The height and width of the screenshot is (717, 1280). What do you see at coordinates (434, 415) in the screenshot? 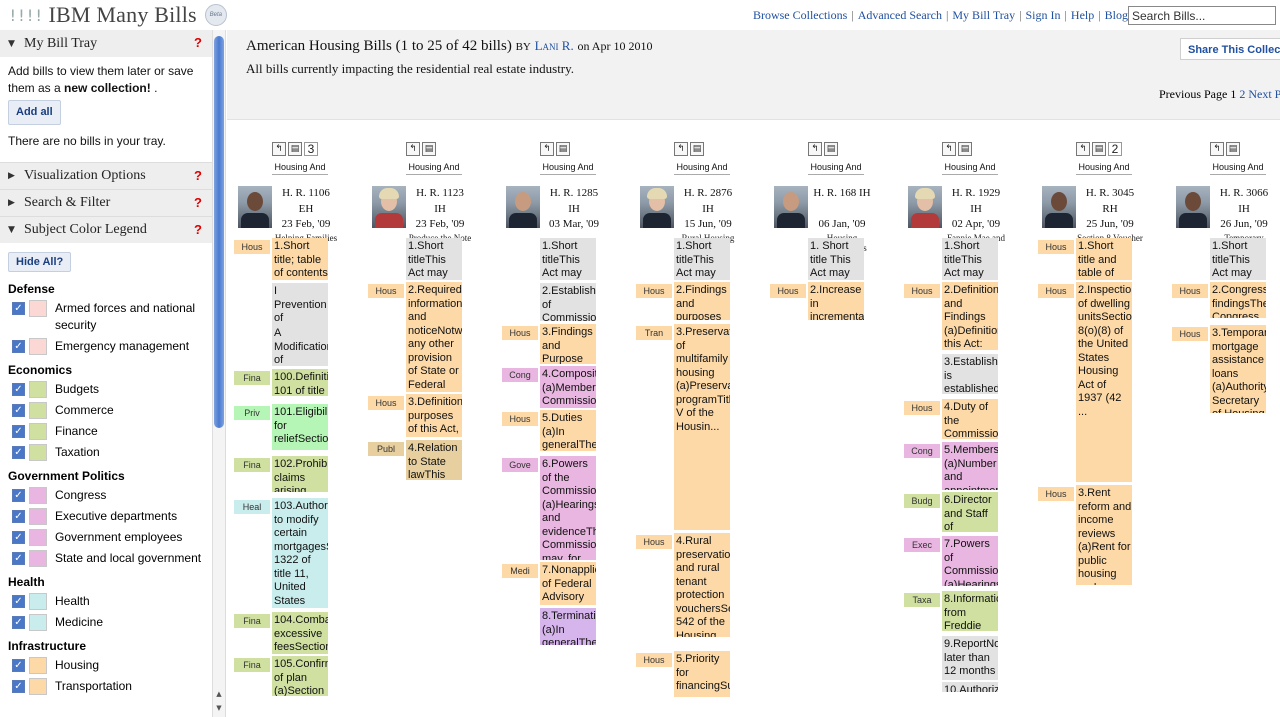
I see `bill-section: 3.Definitions purposes of this Act,` at bounding box center [434, 415].